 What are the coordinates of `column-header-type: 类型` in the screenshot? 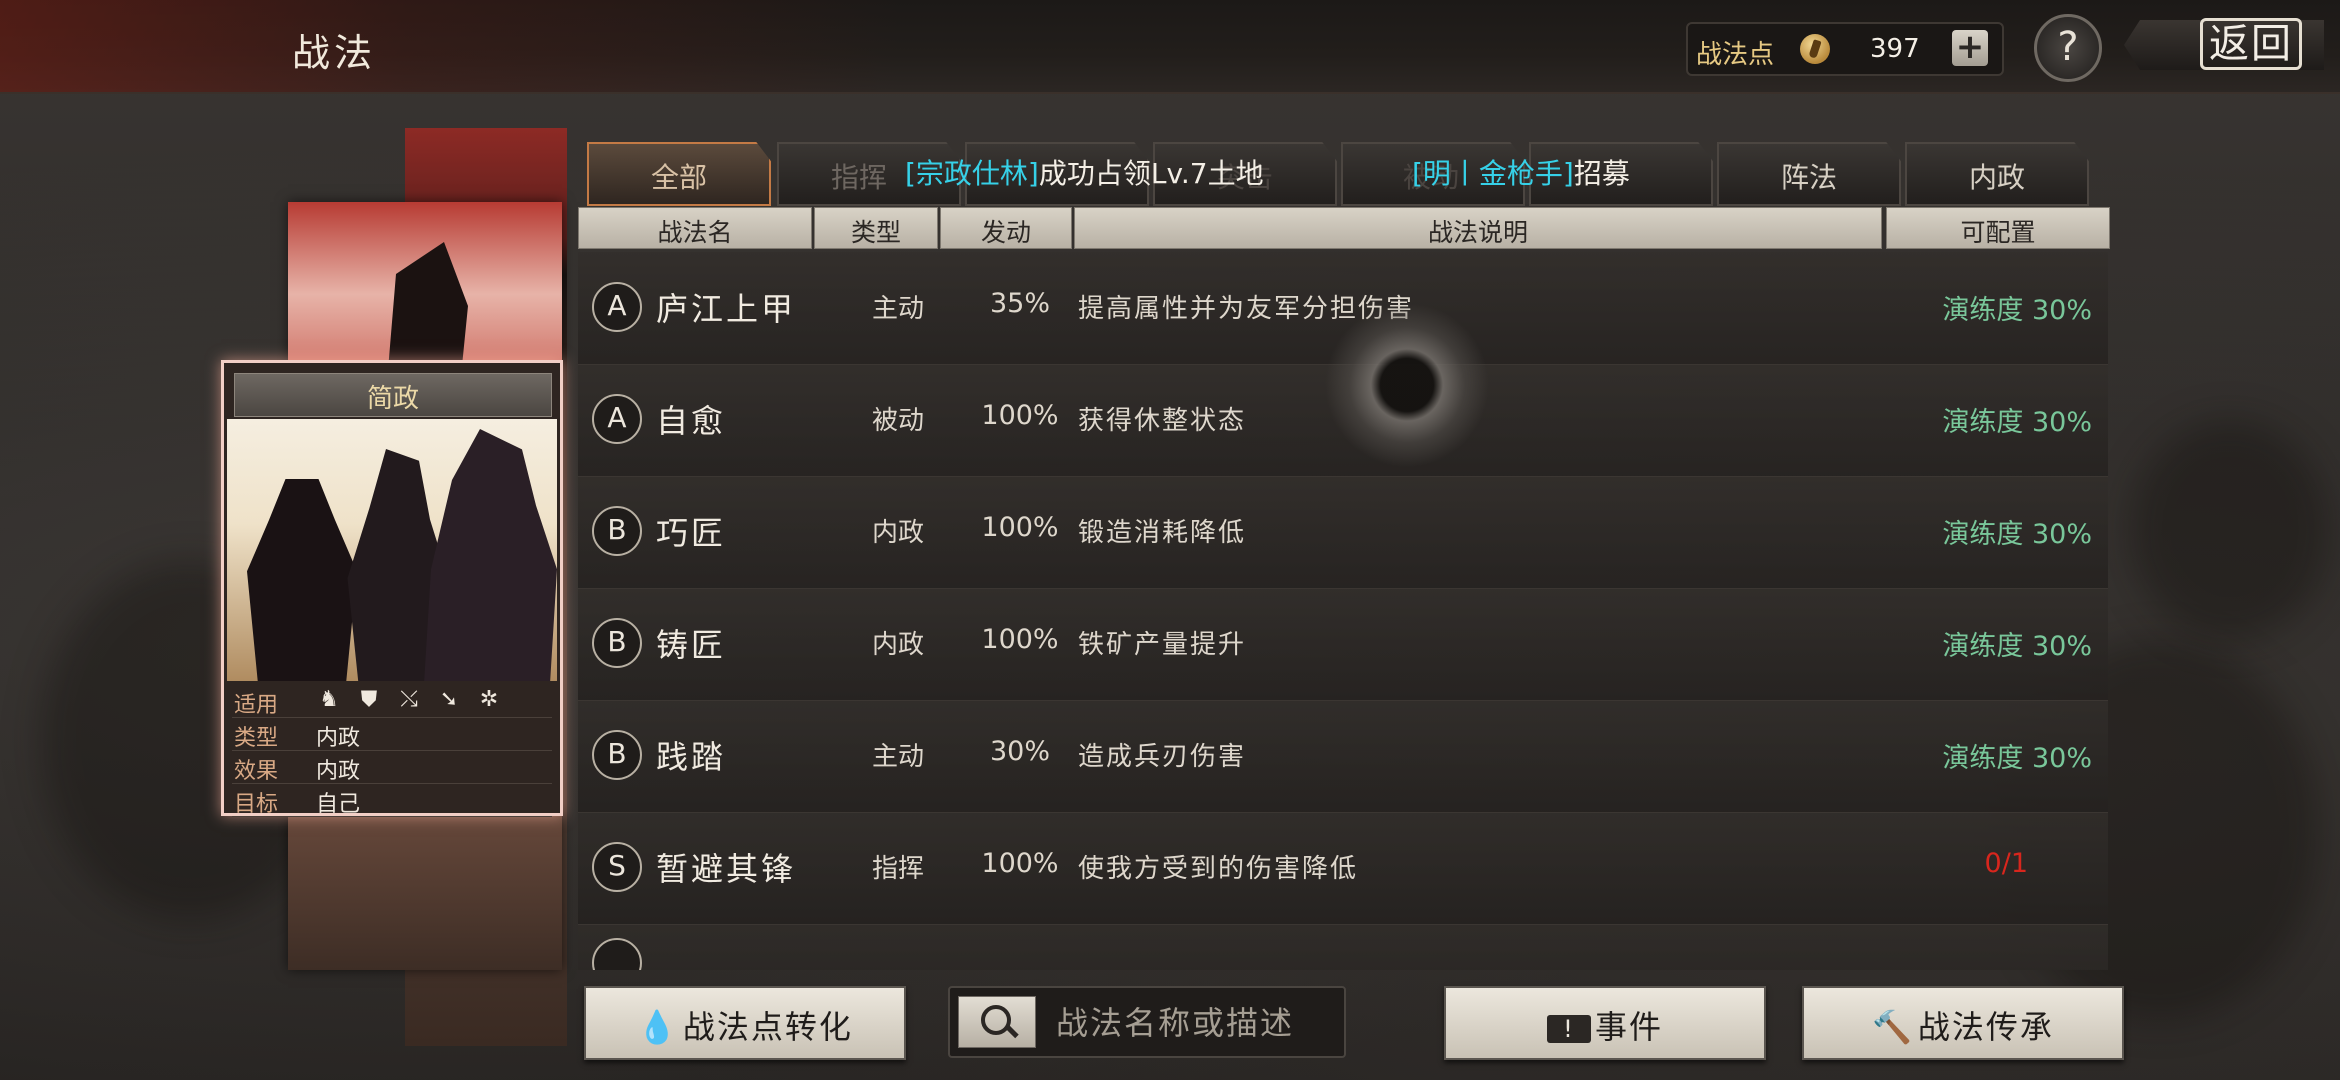 It's located at (876, 228).